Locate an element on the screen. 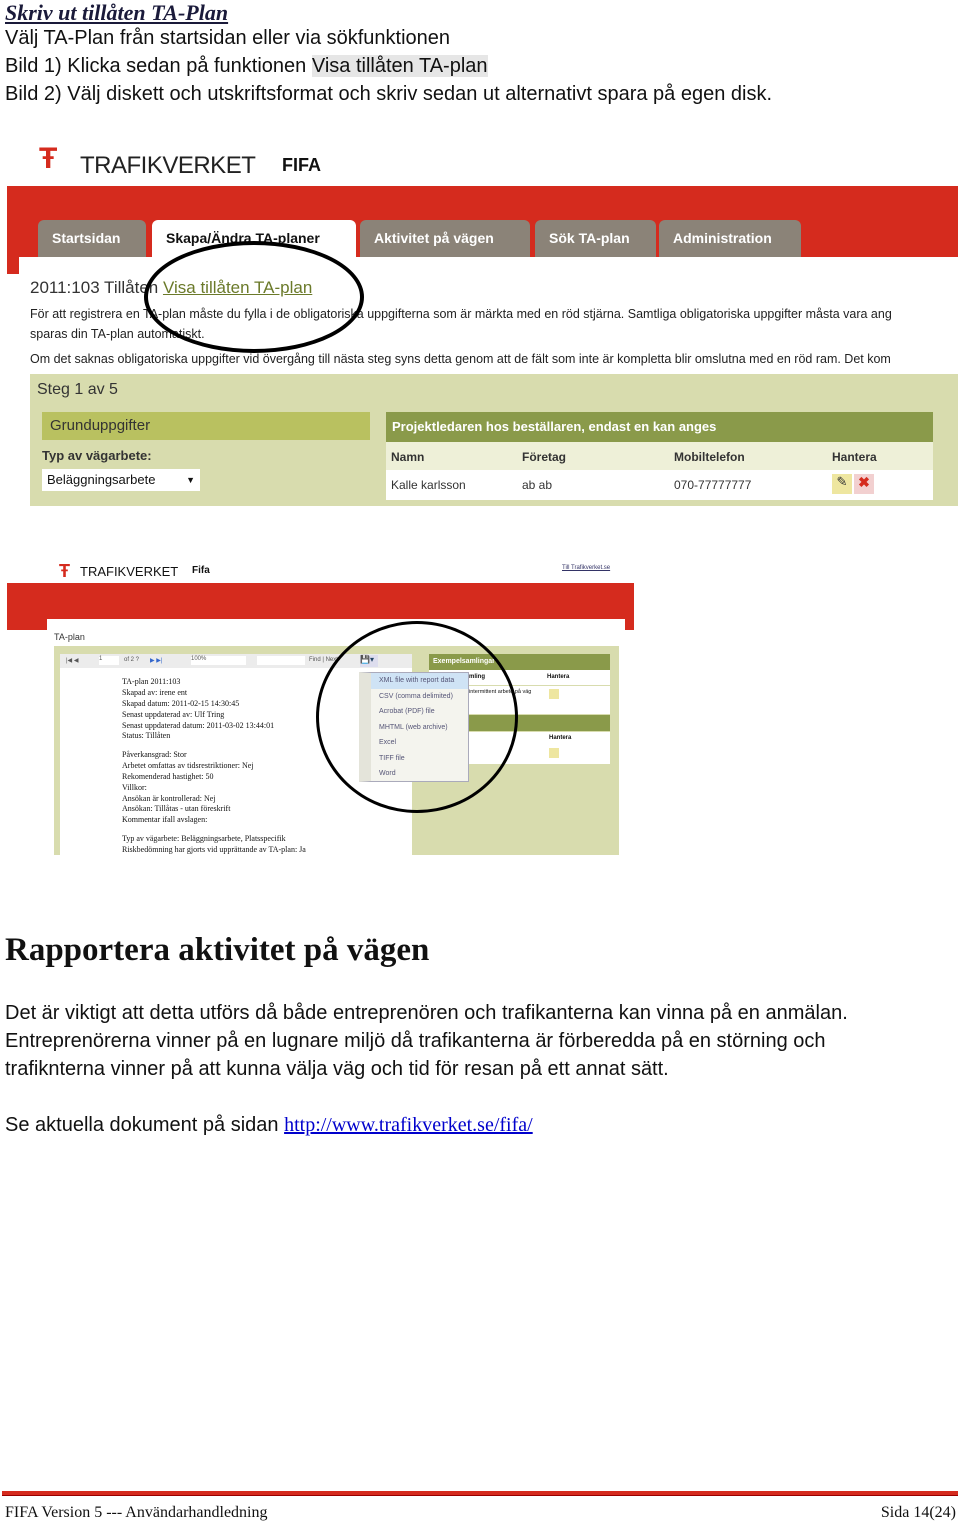 The image size is (960, 1523). tab-aktivitet: Aktivitet på vägen is located at coordinates (445, 238).